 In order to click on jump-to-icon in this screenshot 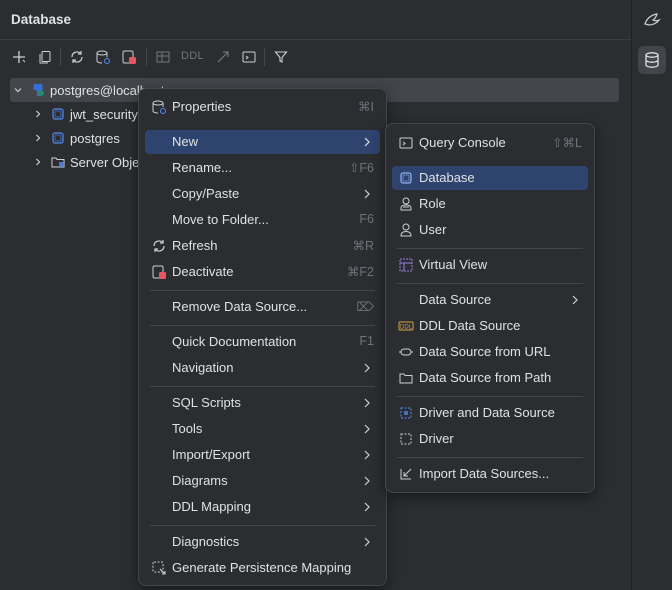, I will do `click(223, 57)`.